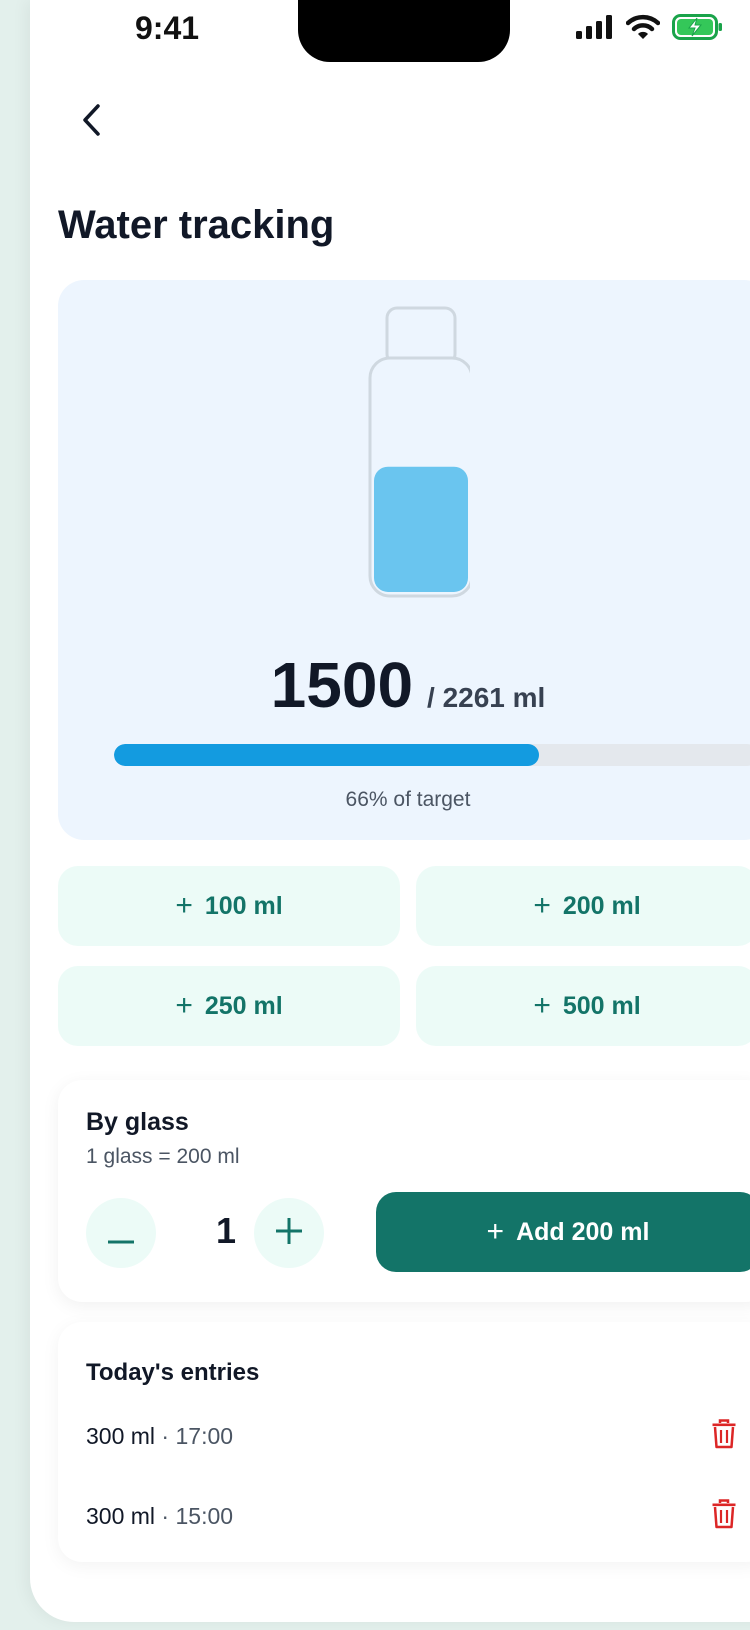 This screenshot has width=750, height=1630. I want to click on entry-row: 300 ml · 15:00, so click(416, 1516).